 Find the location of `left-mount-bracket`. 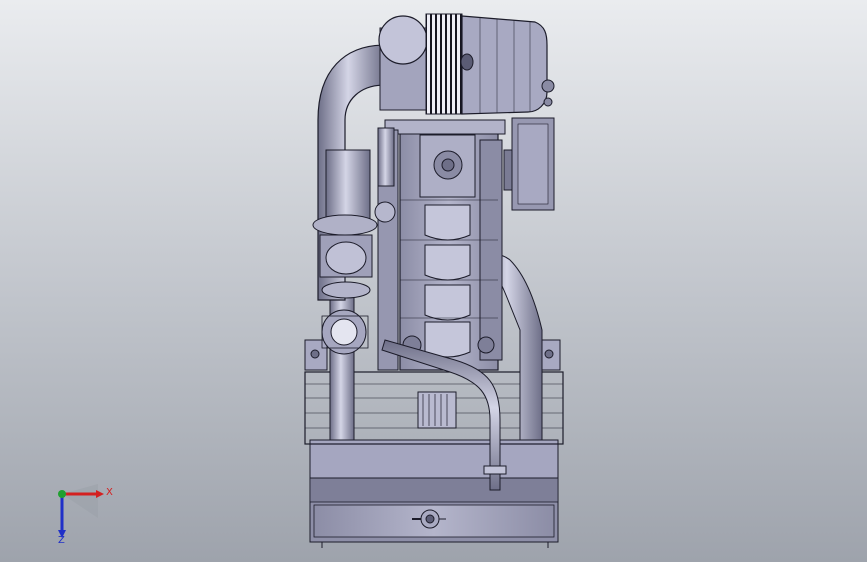

left-mount-bracket is located at coordinates (316, 355).